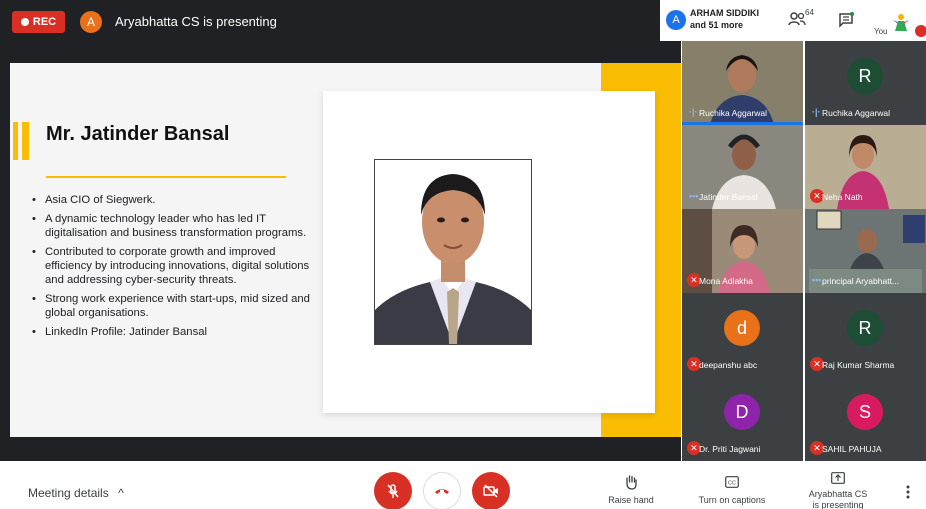  I want to click on raise-hand-icon, so click(631, 482).